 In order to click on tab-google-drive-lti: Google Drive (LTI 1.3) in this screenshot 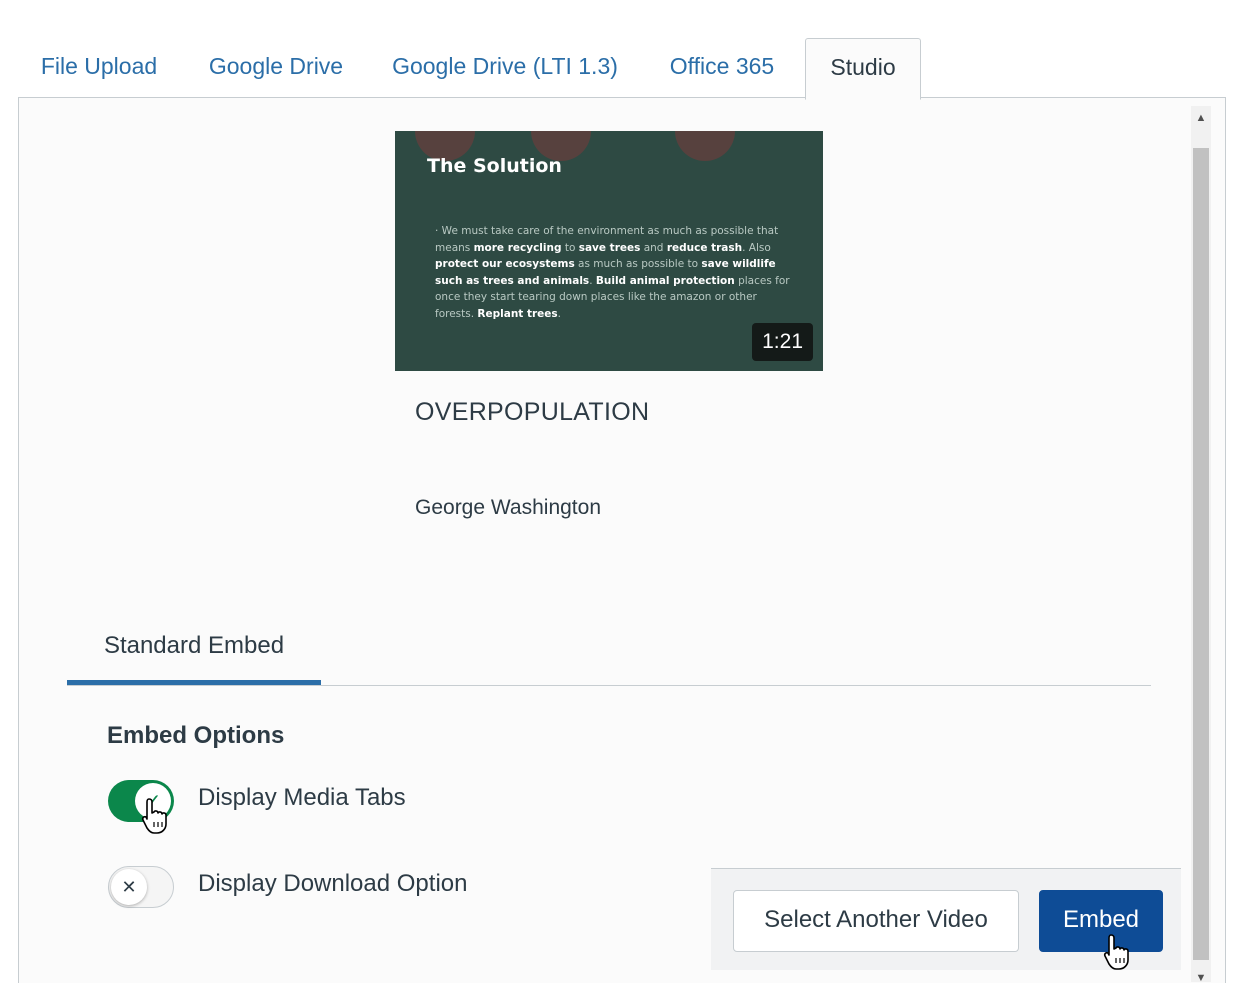, I will do `click(505, 67)`.